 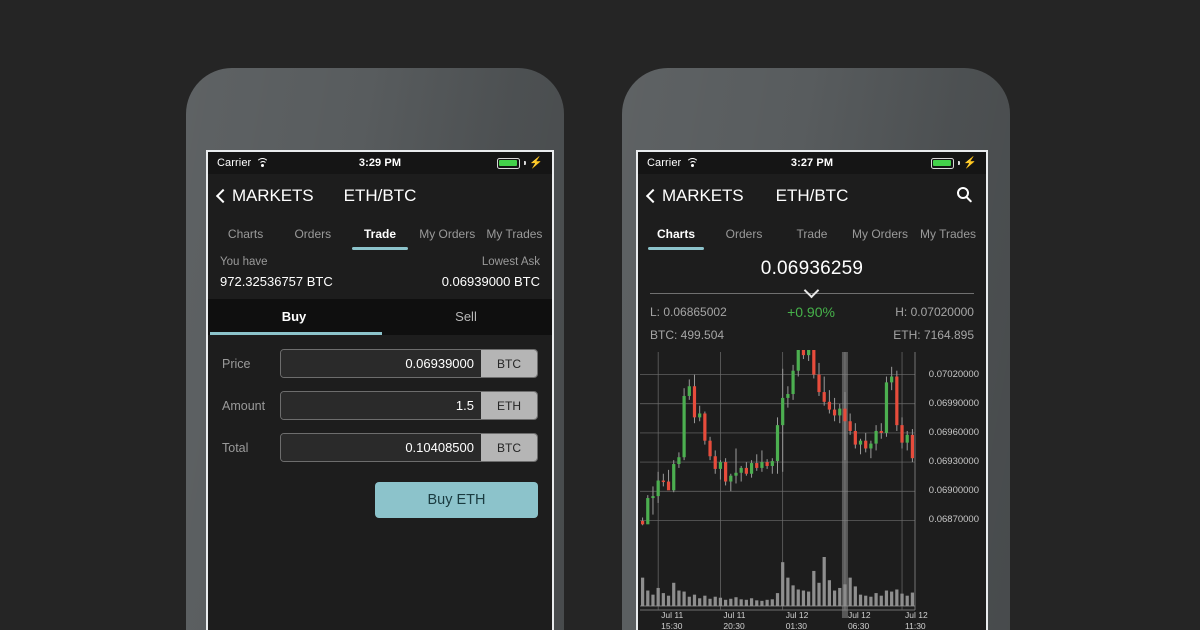 I want to click on battery-icon, so click(x=509, y=163).